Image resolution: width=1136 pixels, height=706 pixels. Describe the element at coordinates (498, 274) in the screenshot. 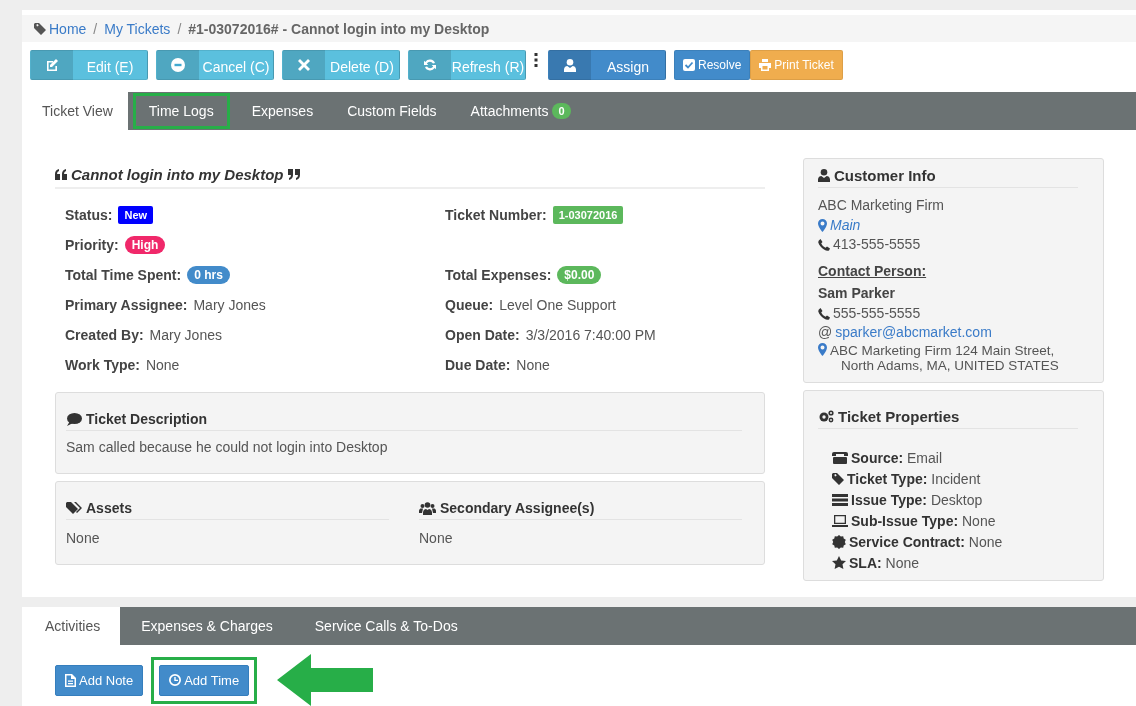

I see `field-label: Total Expenses:` at that location.